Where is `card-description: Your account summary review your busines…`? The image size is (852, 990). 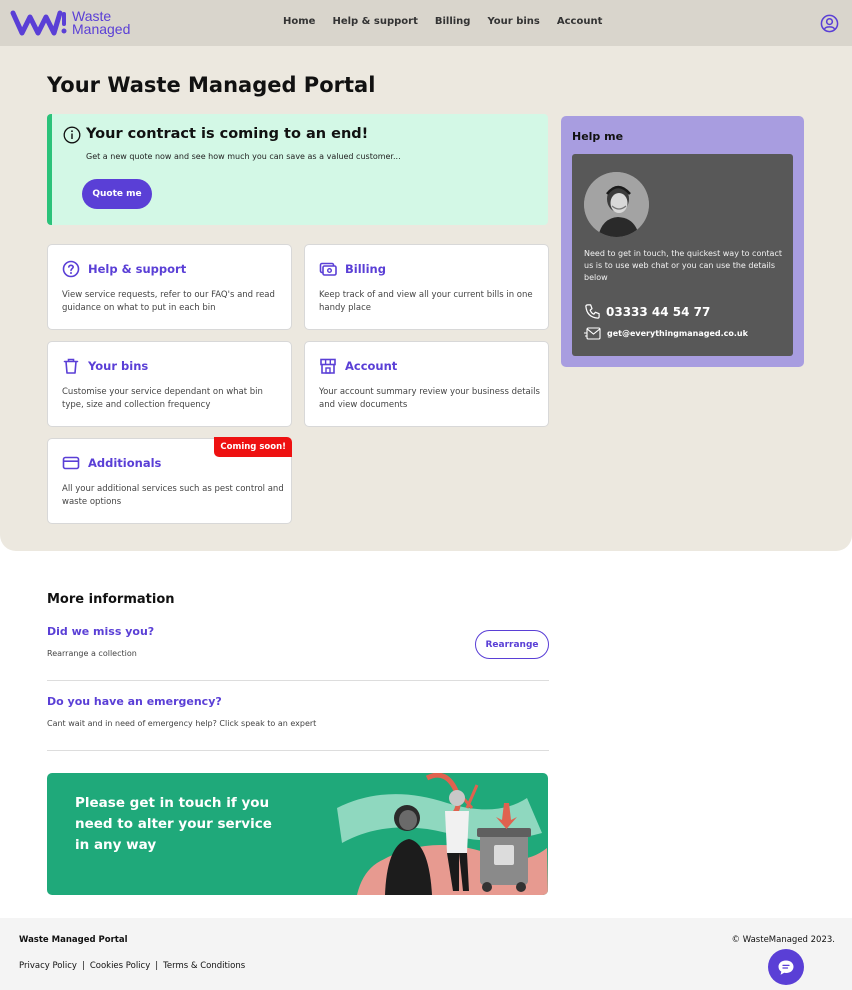 card-description: Your account summary review your busines… is located at coordinates (429, 398).